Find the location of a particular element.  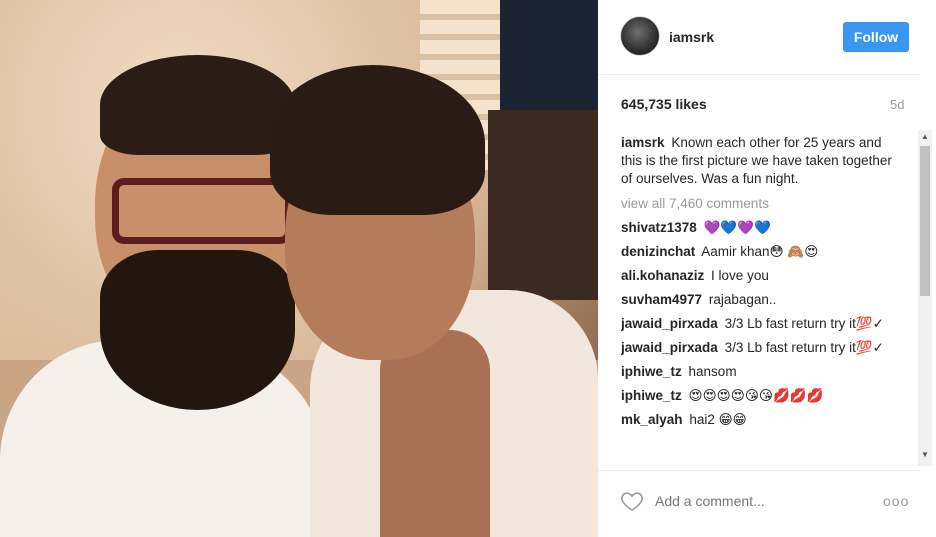

post-age: 5d is located at coordinates (897, 104).